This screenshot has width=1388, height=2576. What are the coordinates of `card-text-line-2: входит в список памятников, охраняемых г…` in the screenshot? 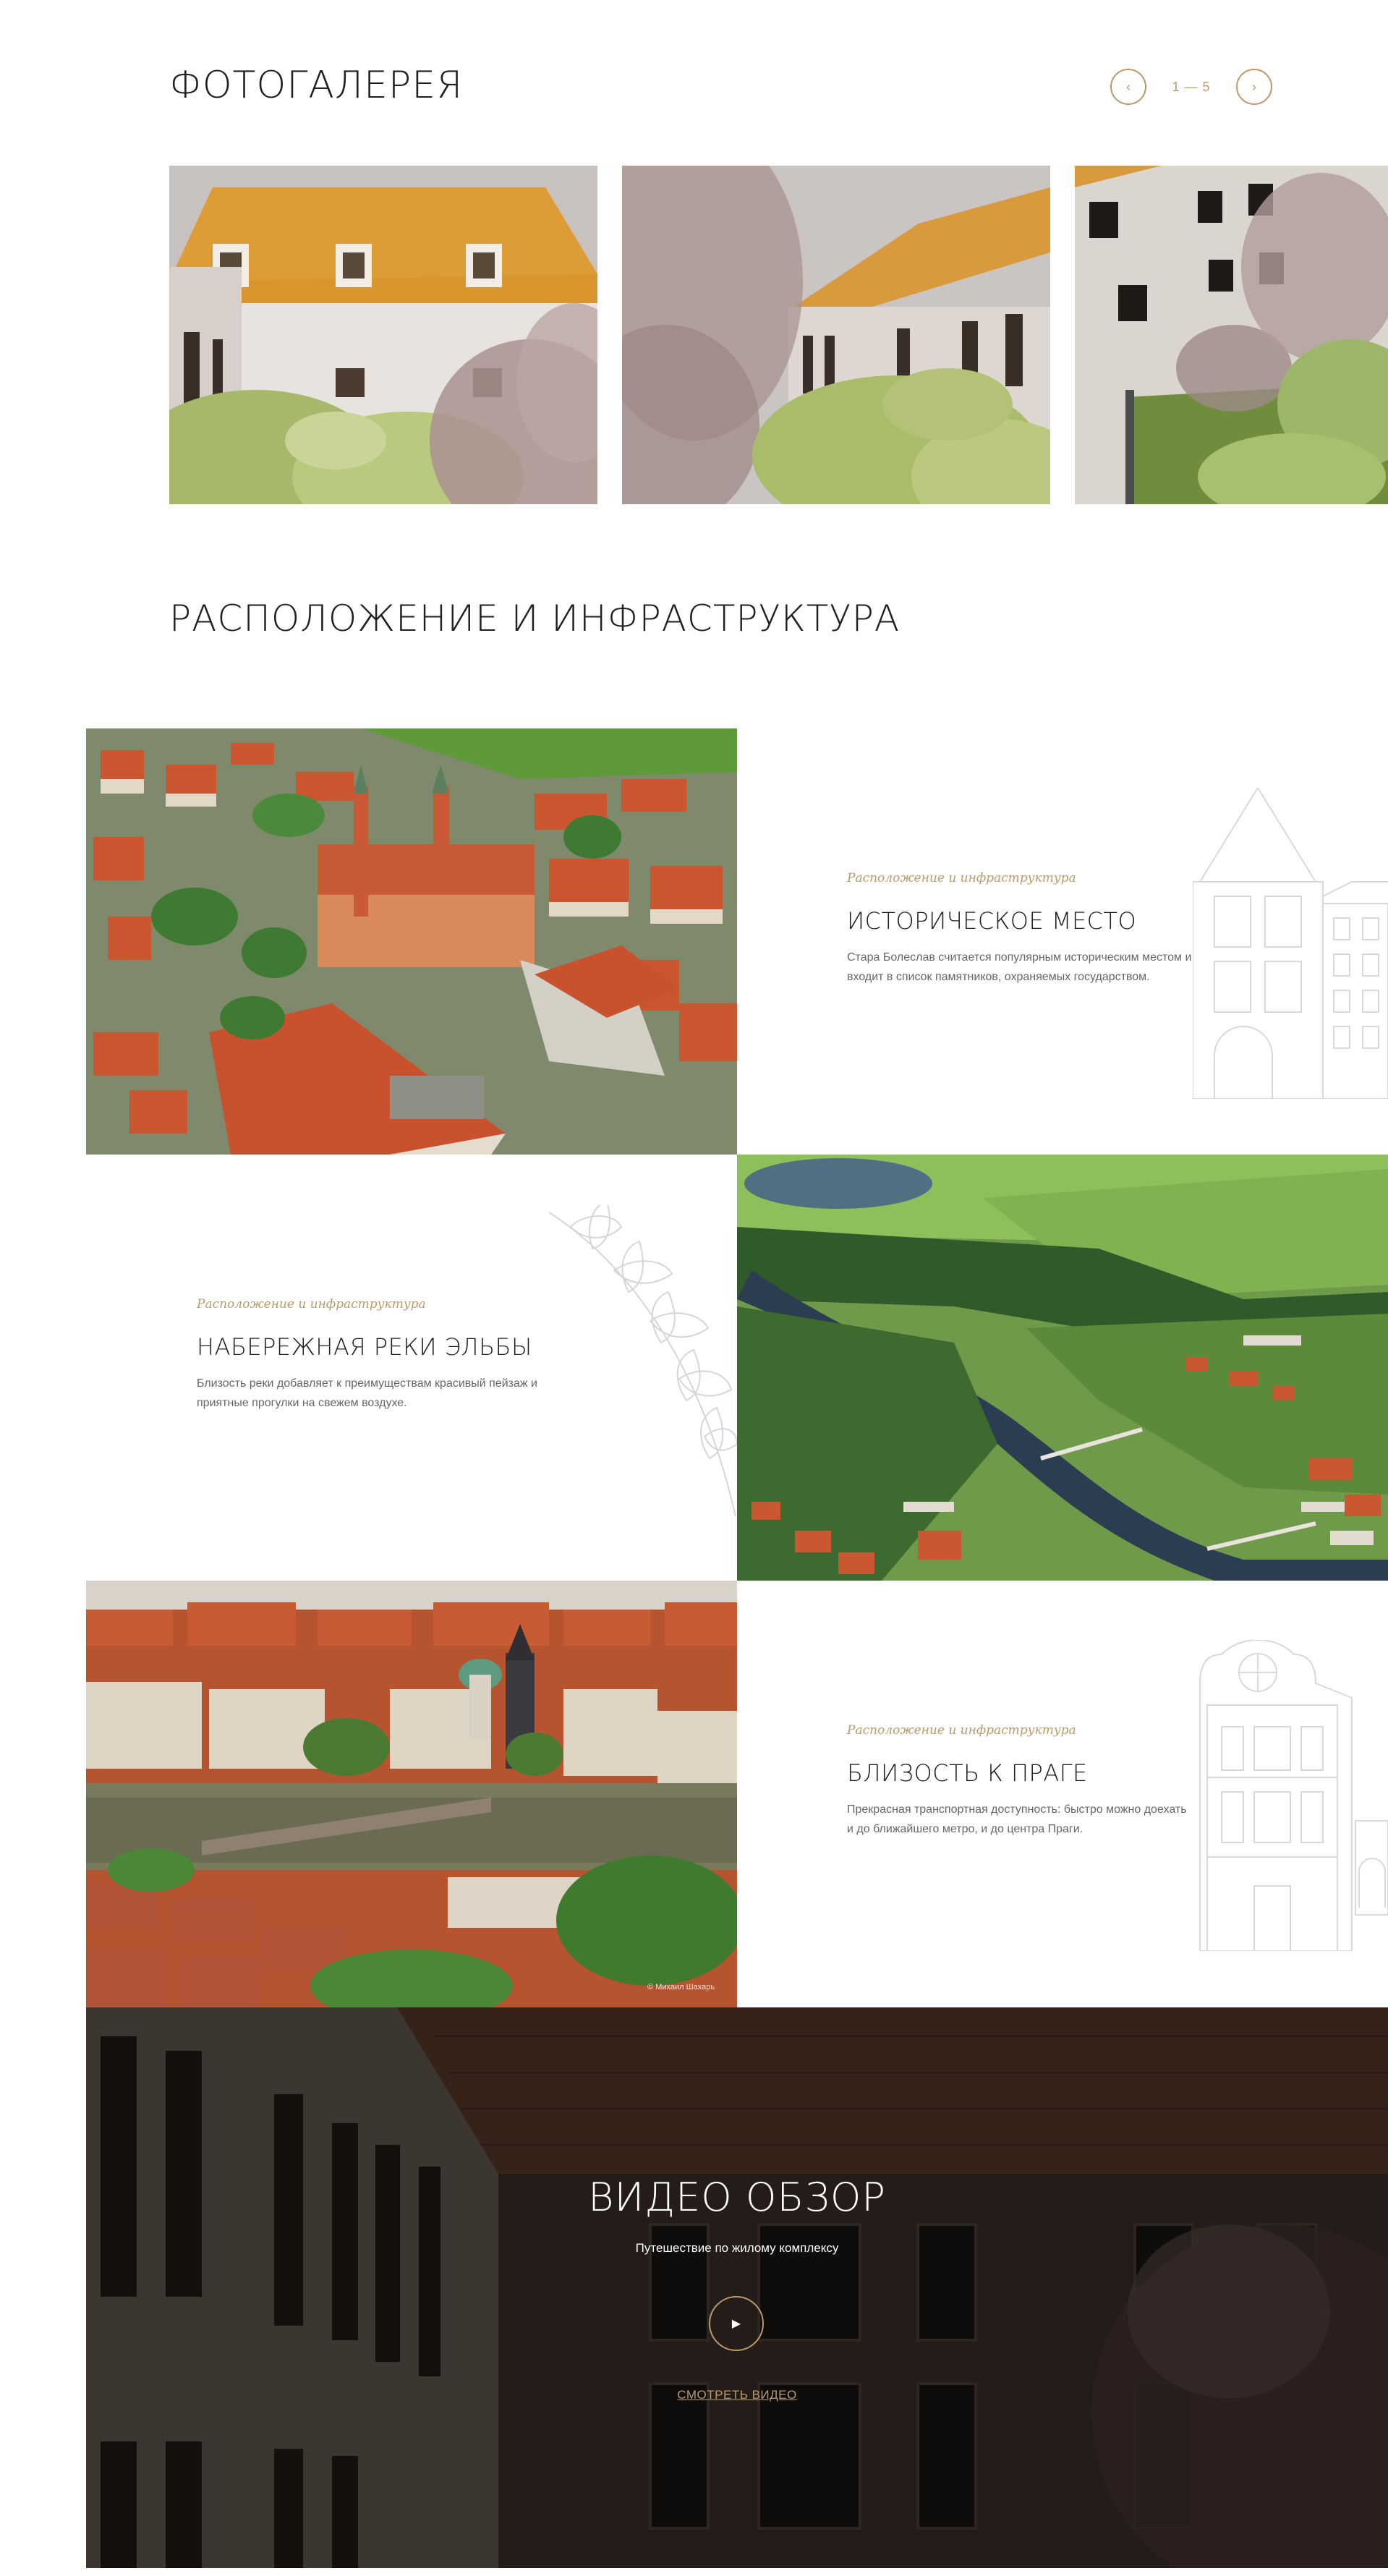 It's located at (998, 977).